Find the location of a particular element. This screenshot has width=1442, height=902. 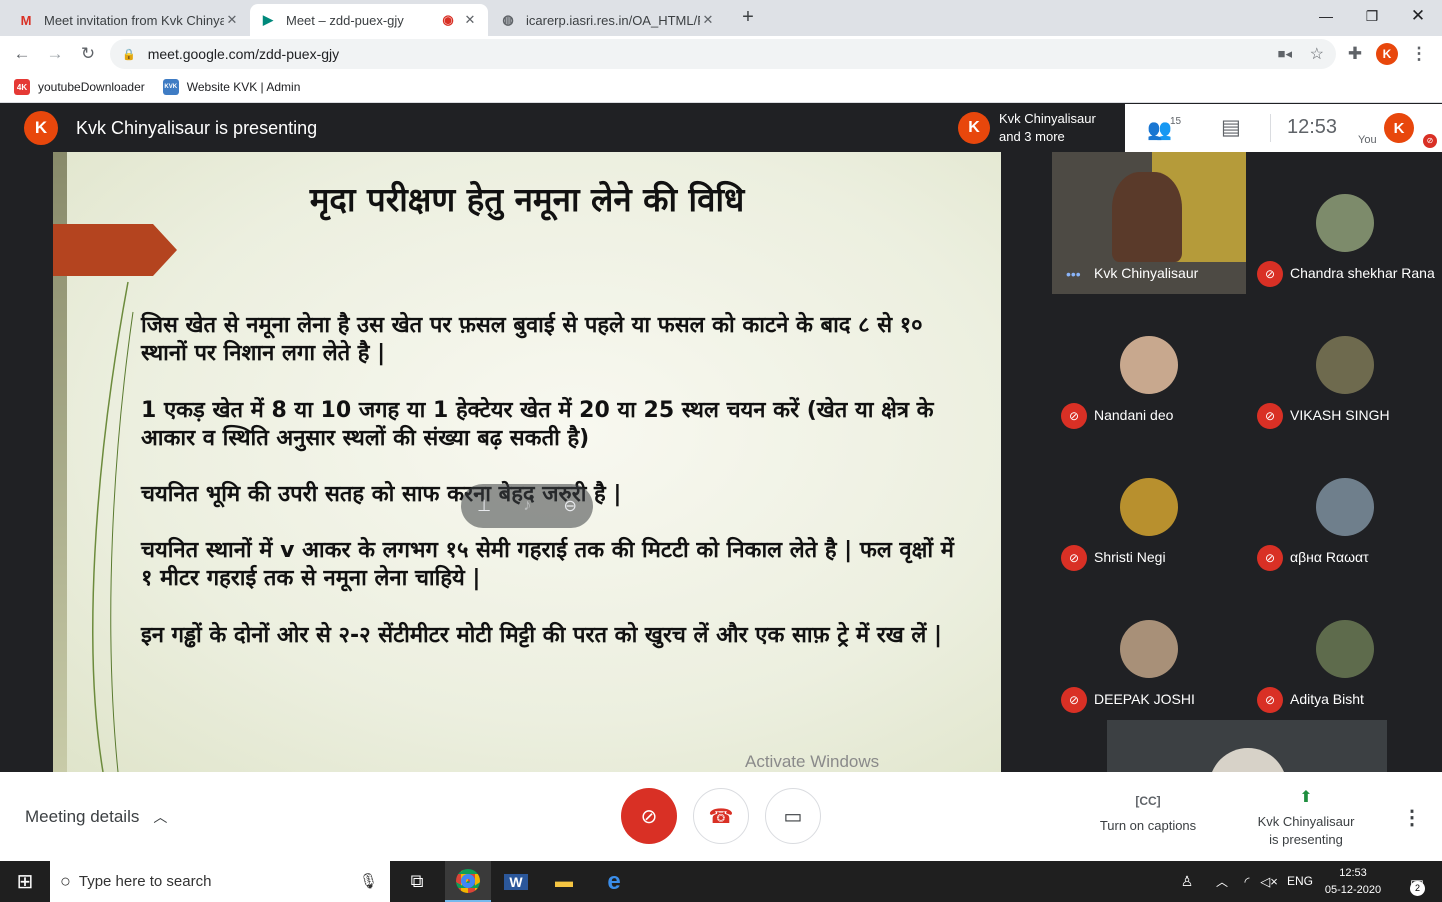

participant-name: Aditya Bisht is located at coordinates (1327, 699).